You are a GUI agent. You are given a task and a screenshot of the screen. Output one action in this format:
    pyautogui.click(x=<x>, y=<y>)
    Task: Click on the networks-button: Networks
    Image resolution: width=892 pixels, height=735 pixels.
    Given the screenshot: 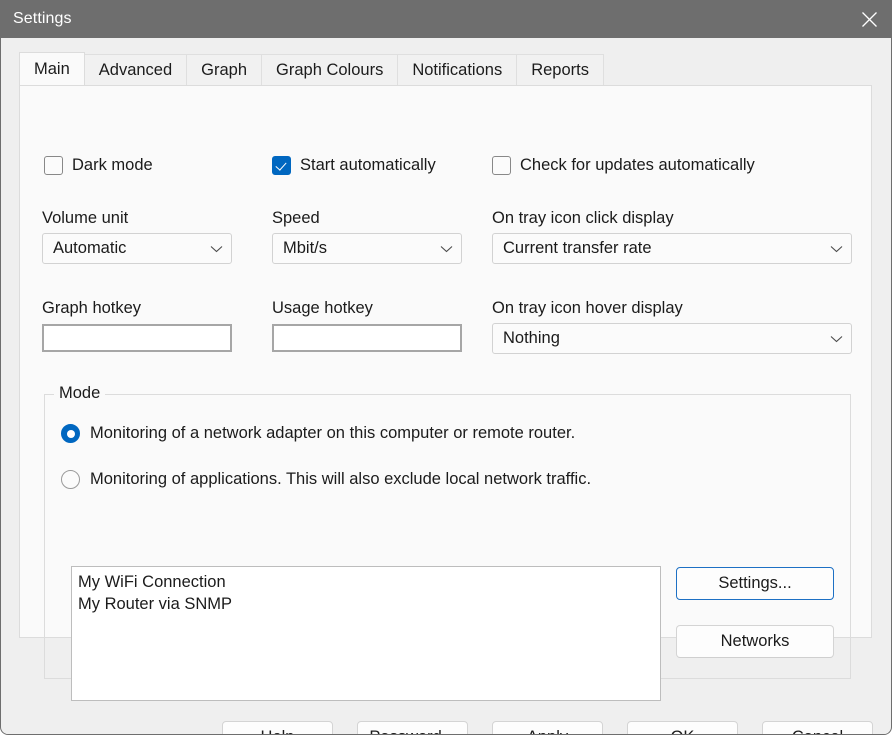 What is the action you would take?
    pyautogui.click(x=755, y=641)
    